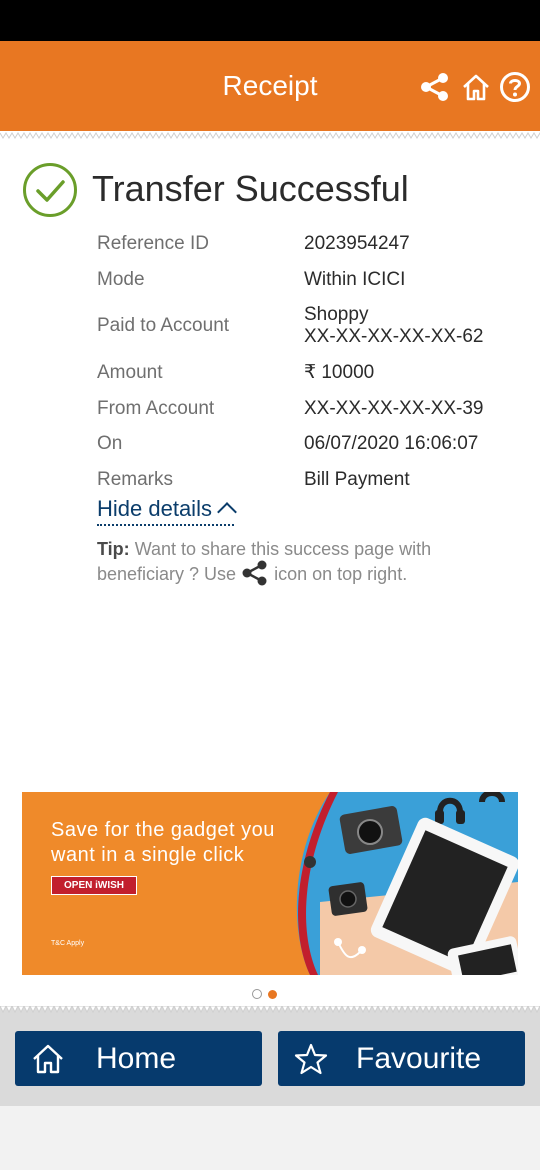  I want to click on detail-label: From Account, so click(156, 408).